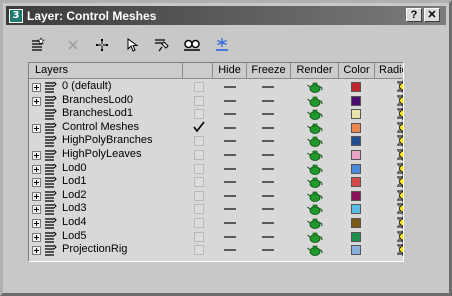  Describe the element at coordinates (432, 15) in the screenshot. I see `close-button: ✕` at that location.